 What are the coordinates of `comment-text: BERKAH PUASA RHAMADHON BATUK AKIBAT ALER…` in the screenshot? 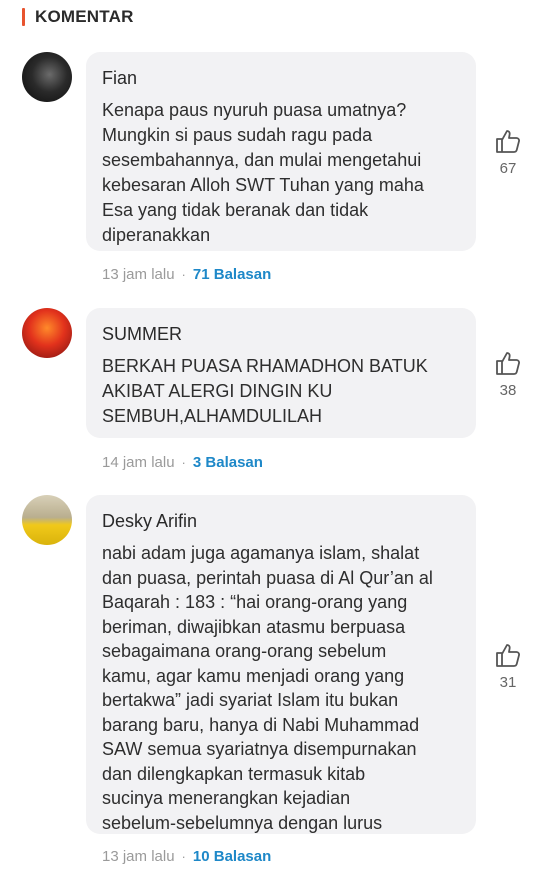 It's located at (265, 391).